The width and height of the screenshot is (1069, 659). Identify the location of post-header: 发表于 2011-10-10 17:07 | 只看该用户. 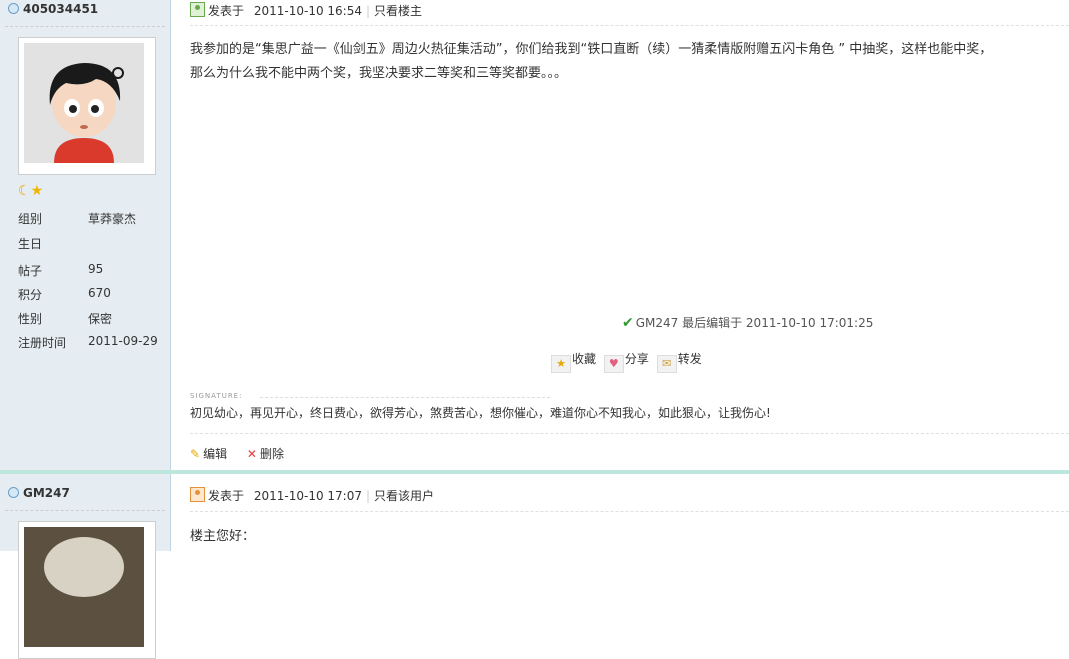
(312, 495).